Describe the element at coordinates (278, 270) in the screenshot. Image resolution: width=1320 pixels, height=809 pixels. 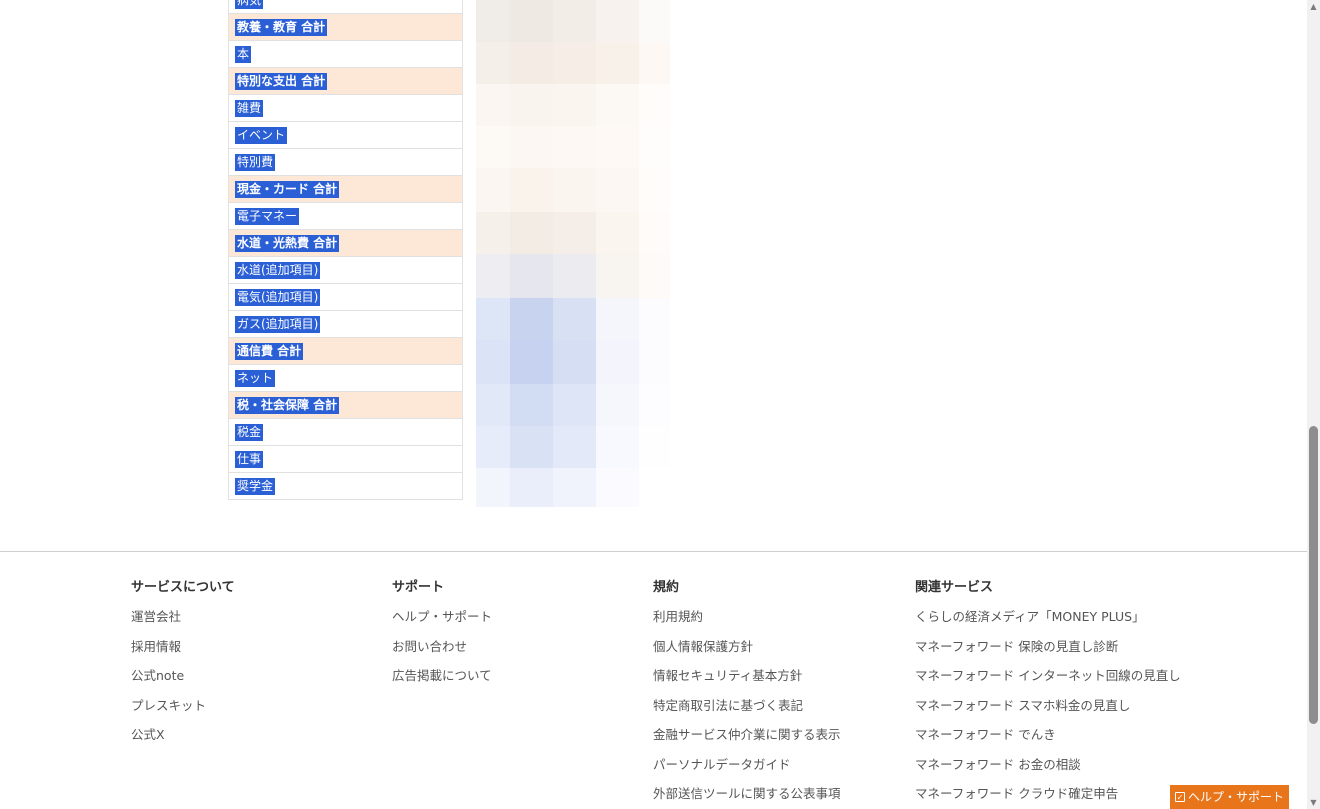
I see `category-label: 水道(追加項目)` at that location.